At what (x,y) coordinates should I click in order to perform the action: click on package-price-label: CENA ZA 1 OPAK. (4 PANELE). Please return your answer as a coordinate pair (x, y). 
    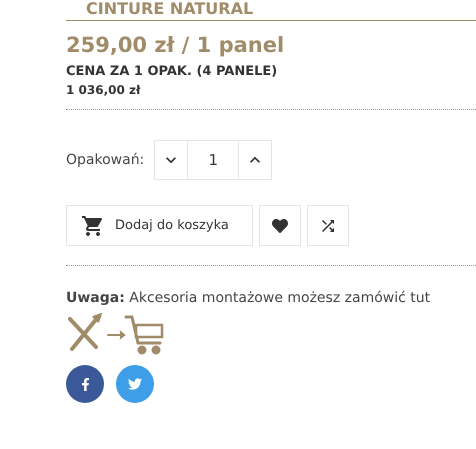
    Looking at the image, I should click on (172, 72).